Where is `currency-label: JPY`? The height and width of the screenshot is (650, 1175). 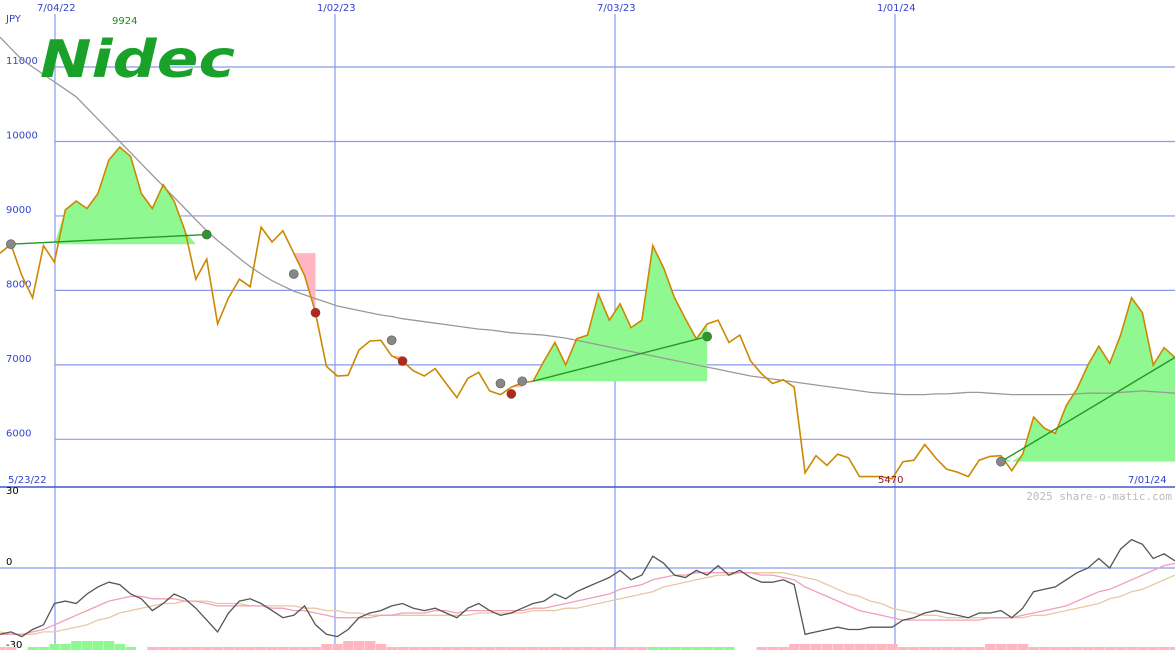
currency-label: JPY is located at coordinates (13, 19).